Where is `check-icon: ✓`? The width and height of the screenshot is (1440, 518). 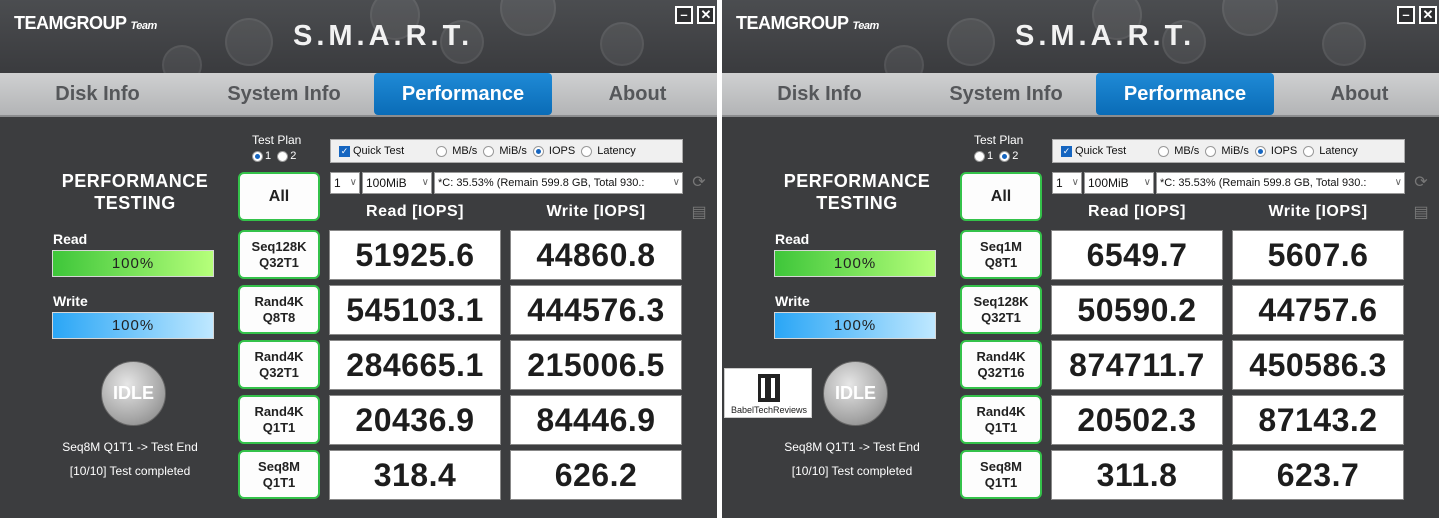
check-icon: ✓ is located at coordinates (1066, 151).